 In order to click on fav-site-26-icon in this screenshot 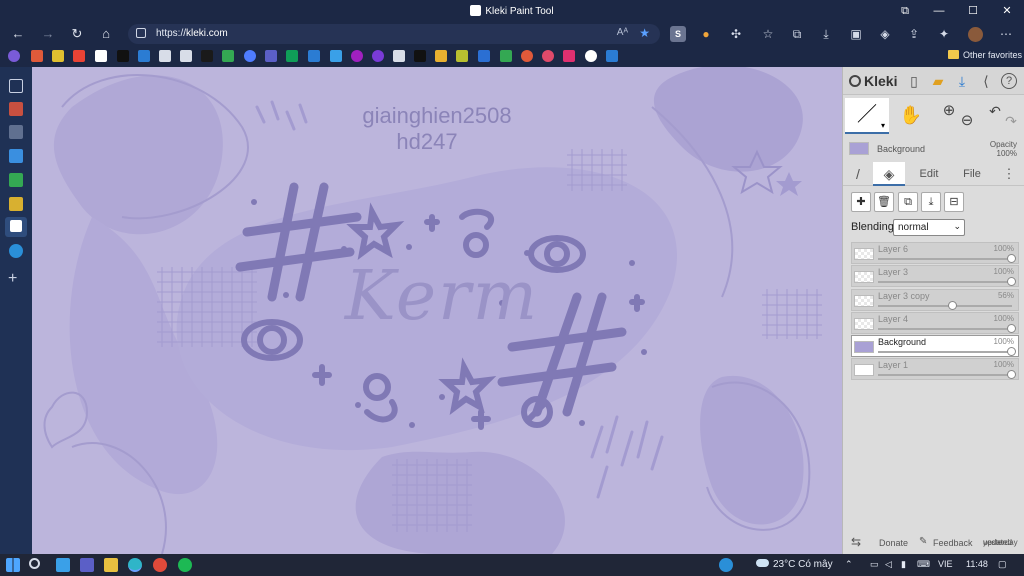, I will do `click(548, 56)`.